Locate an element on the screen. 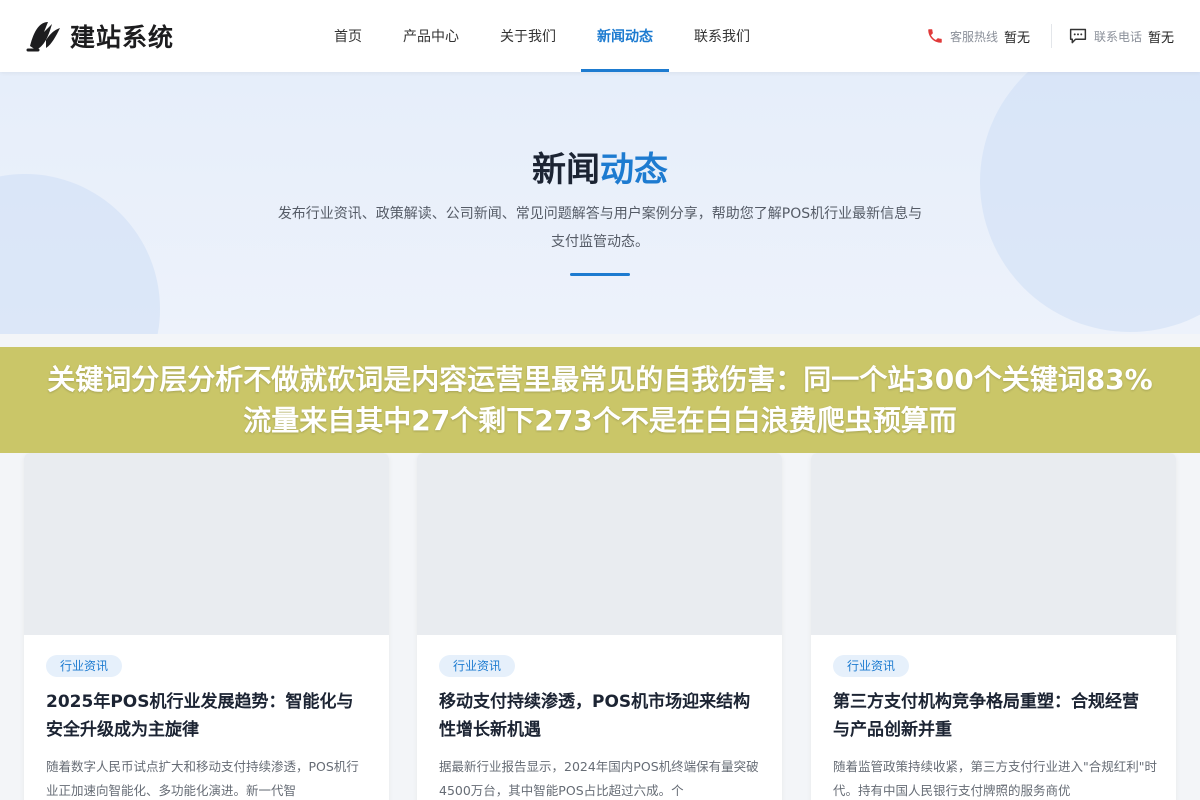 The height and width of the screenshot is (800, 1200). page-title-main: 新闻 is located at coordinates (566, 170).